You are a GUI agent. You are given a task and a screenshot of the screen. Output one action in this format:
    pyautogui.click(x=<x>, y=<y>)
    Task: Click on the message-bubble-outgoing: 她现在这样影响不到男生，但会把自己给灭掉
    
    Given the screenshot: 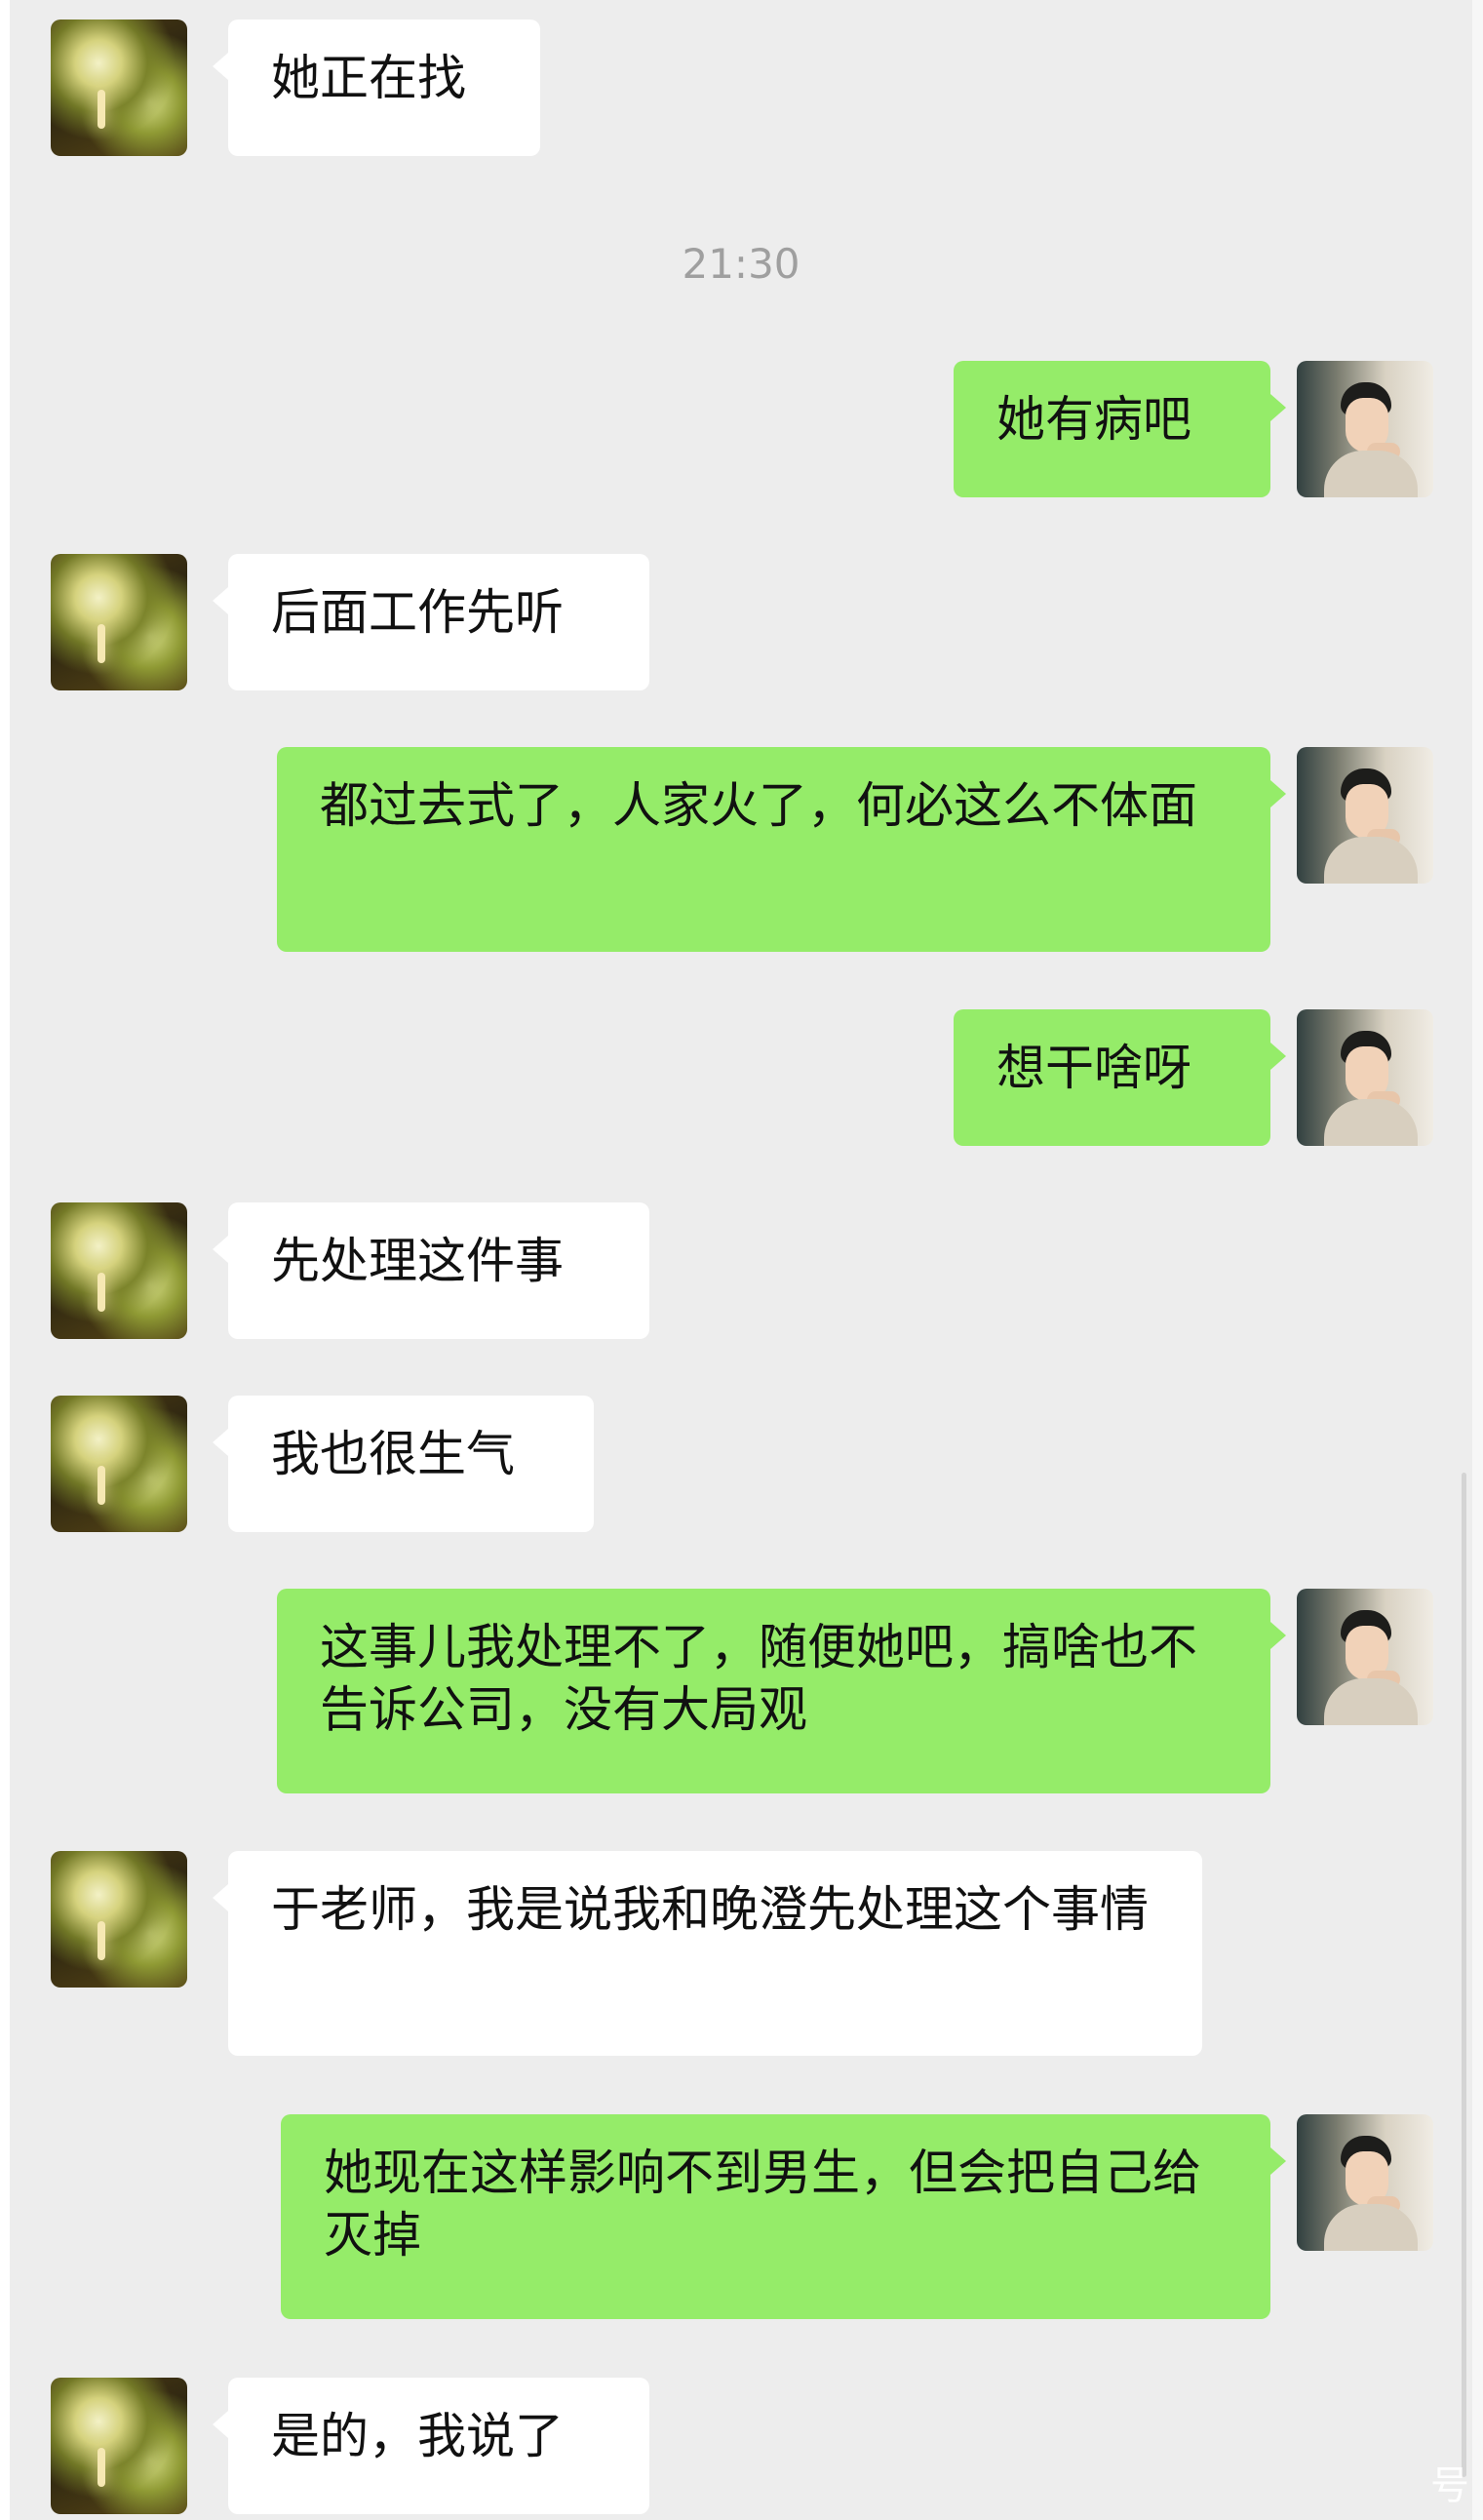 What is the action you would take?
    pyautogui.click(x=783, y=2216)
    